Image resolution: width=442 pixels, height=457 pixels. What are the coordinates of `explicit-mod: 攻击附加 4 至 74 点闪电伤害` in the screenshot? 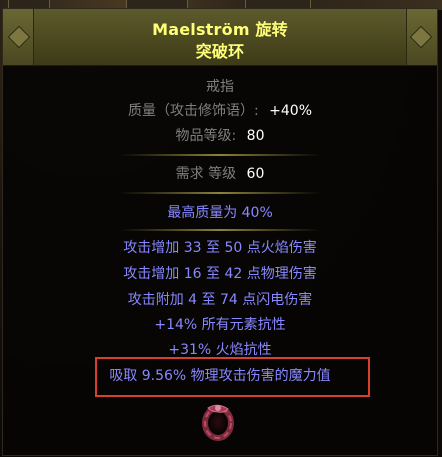 It's located at (220, 300).